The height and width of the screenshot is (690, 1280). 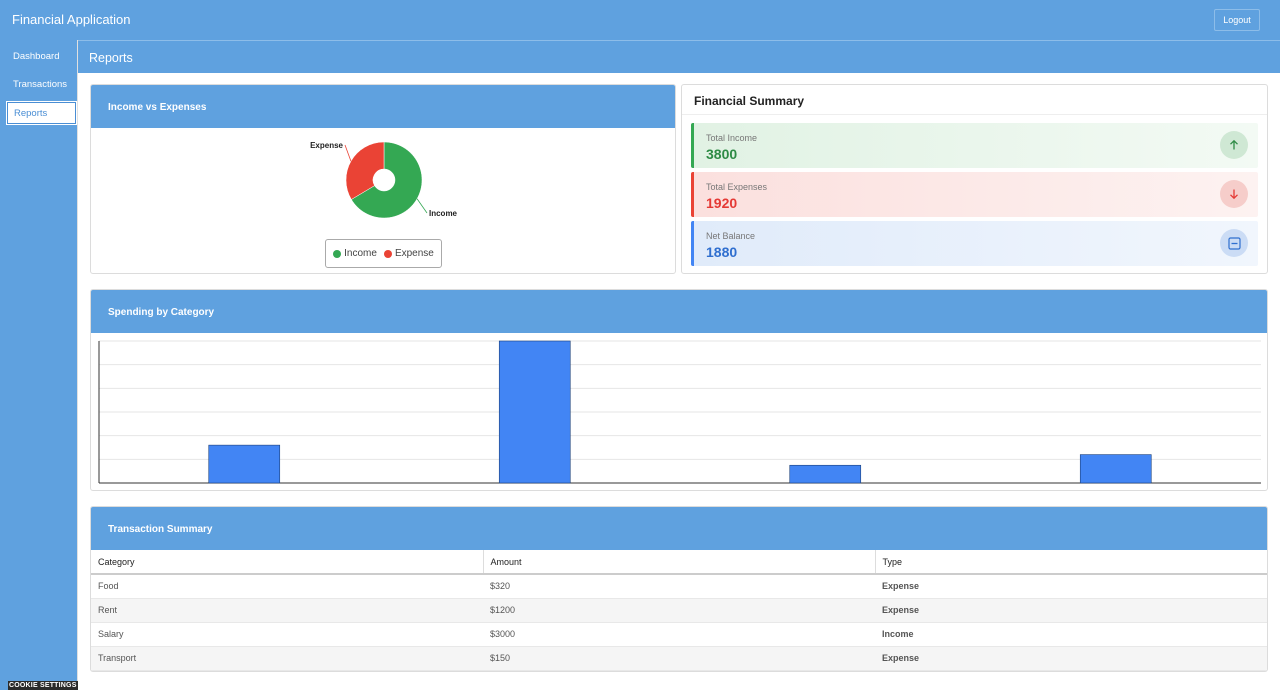 What do you see at coordinates (1071, 562) in the screenshot?
I see `column-header-type: Type` at bounding box center [1071, 562].